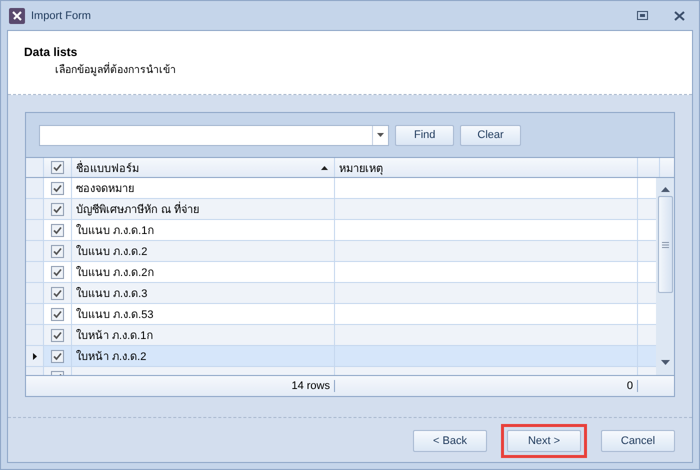  Describe the element at coordinates (107, 167) in the screenshot. I see `column-header: ชื่อแบบฟอร์ม` at that location.